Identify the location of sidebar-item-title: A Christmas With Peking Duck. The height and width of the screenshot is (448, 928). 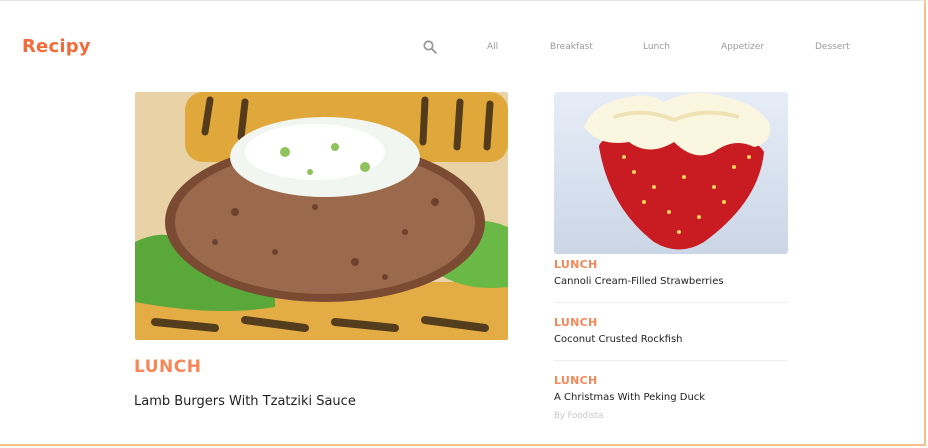
(671, 397).